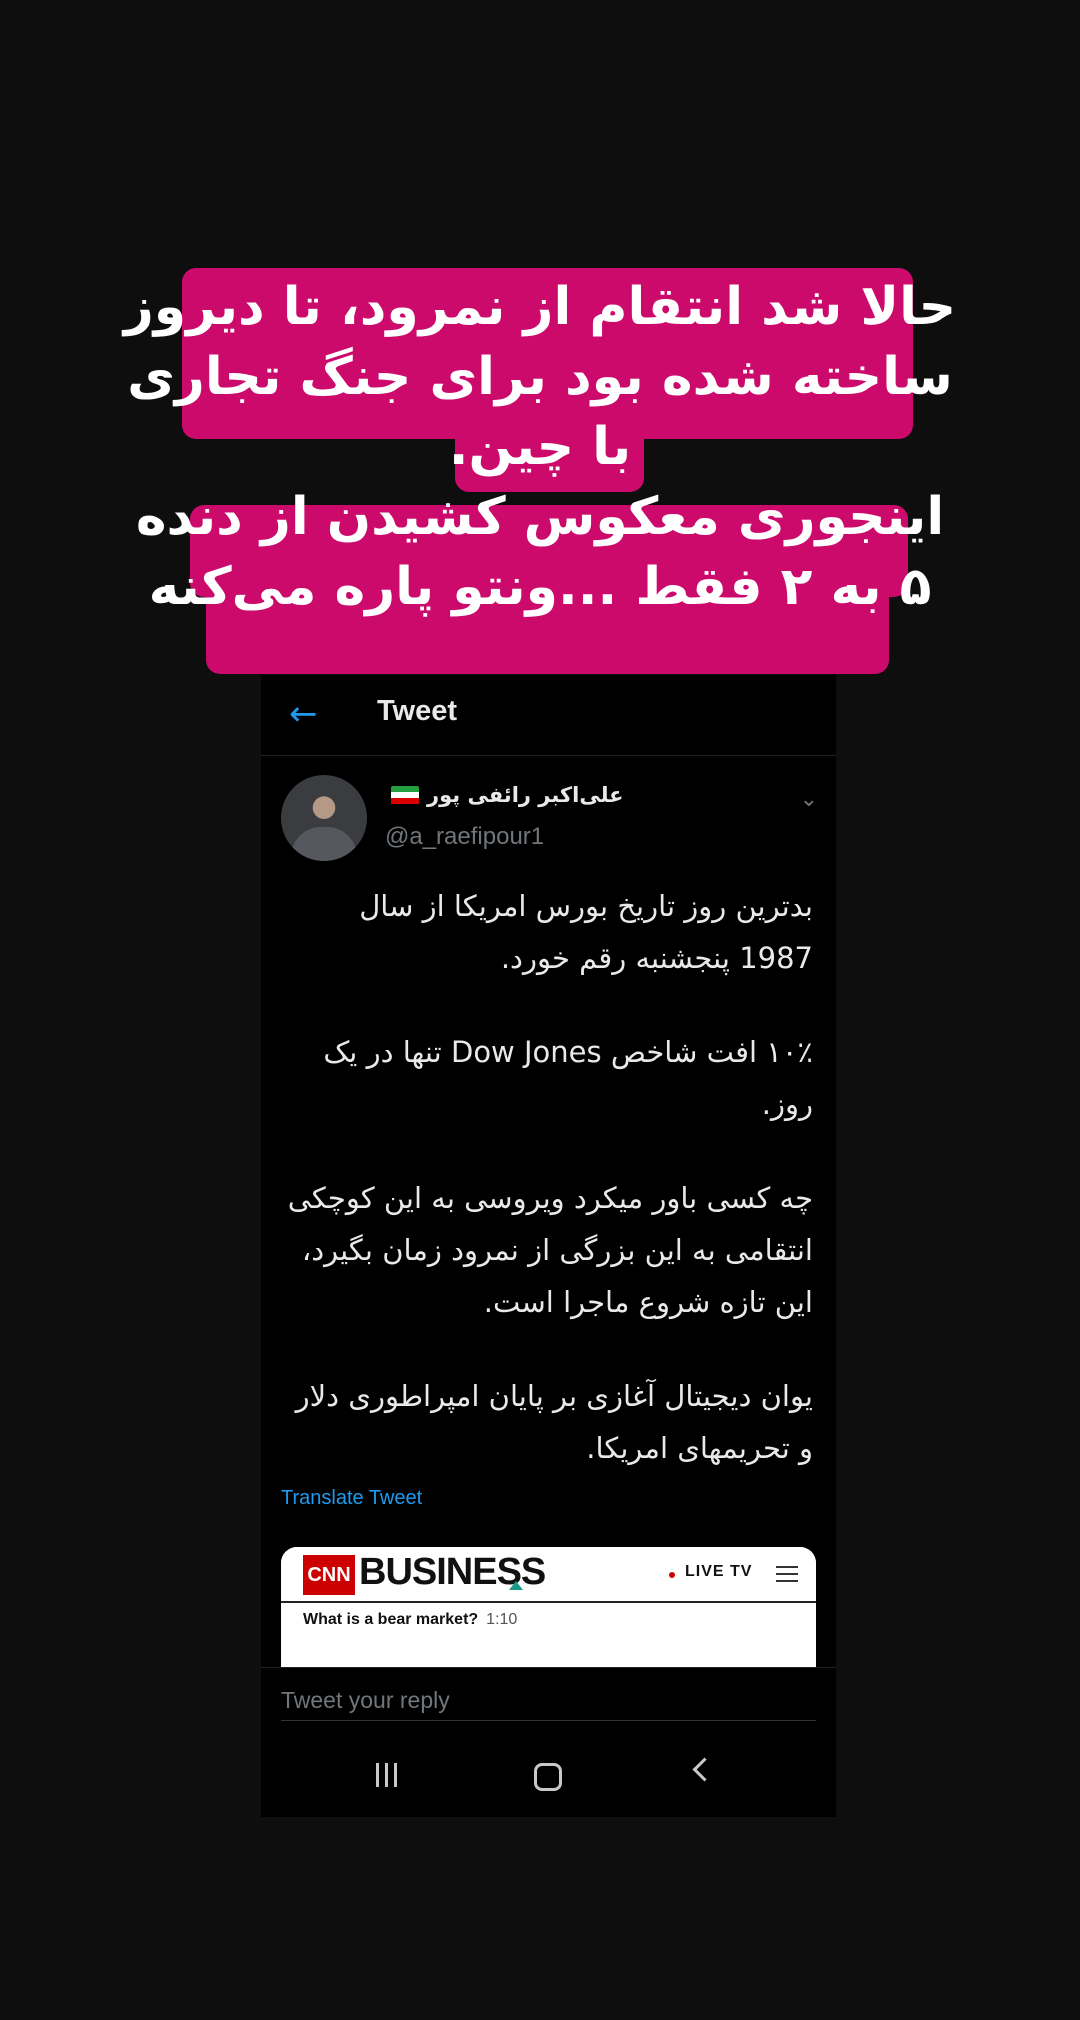  I want to click on tweet-paragraph: ۱۰٪ افت شاخص Dow Jones تنها در یک روز., so click(568, 1078).